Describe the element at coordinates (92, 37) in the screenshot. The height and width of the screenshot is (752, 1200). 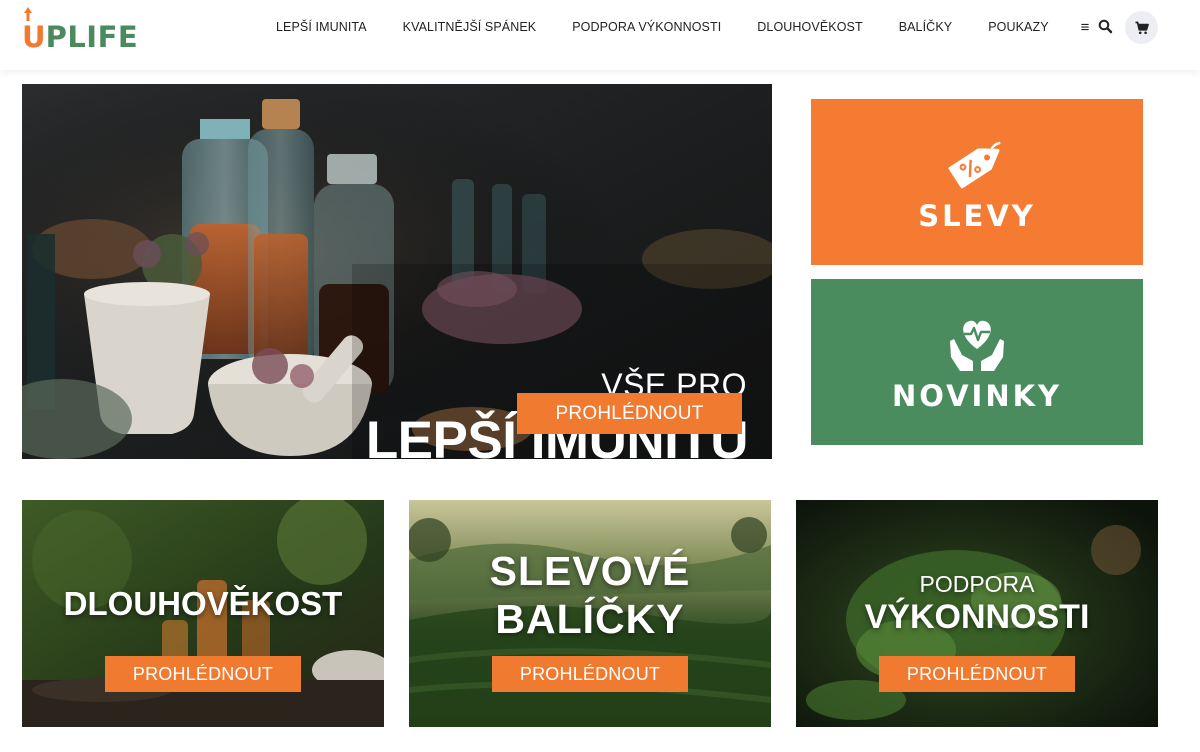
I see `logo-text: PLIFE` at that location.